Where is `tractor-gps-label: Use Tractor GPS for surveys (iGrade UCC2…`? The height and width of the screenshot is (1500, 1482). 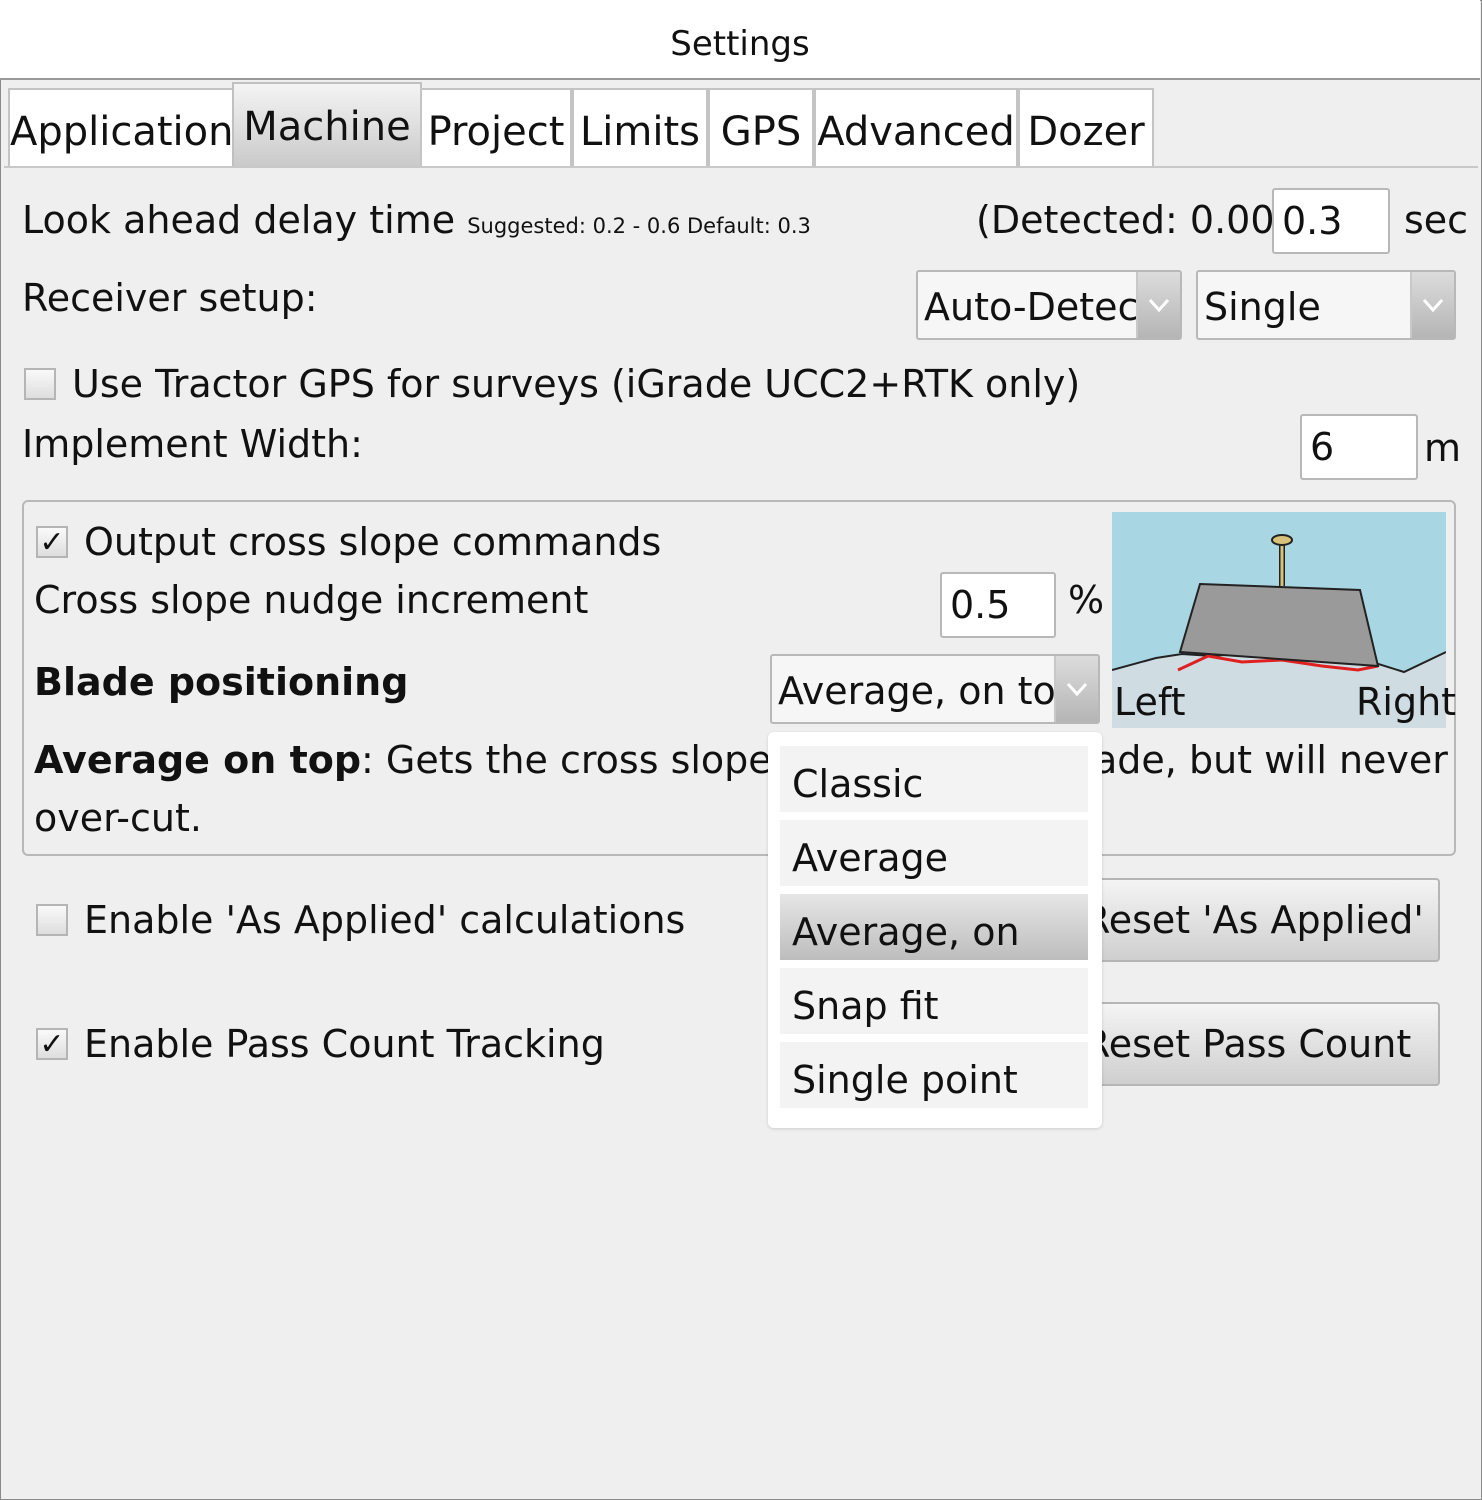
tractor-gps-label: Use Tractor GPS for surveys (iGrade UCC2… is located at coordinates (576, 384).